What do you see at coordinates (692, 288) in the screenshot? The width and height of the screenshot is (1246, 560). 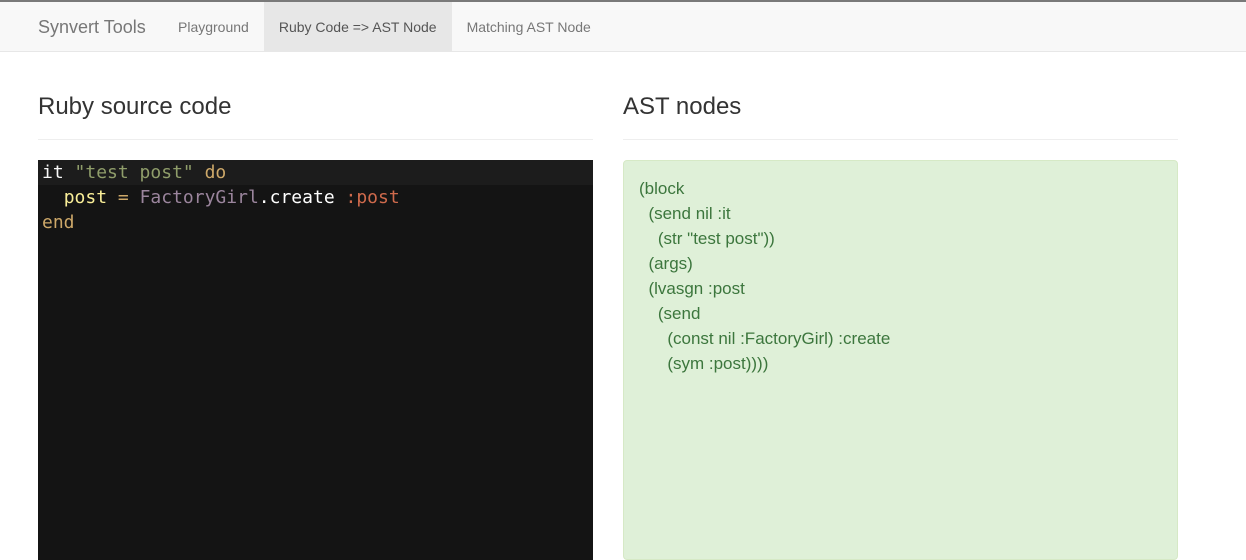 I see `ast-line: (lvasgn :post` at bounding box center [692, 288].